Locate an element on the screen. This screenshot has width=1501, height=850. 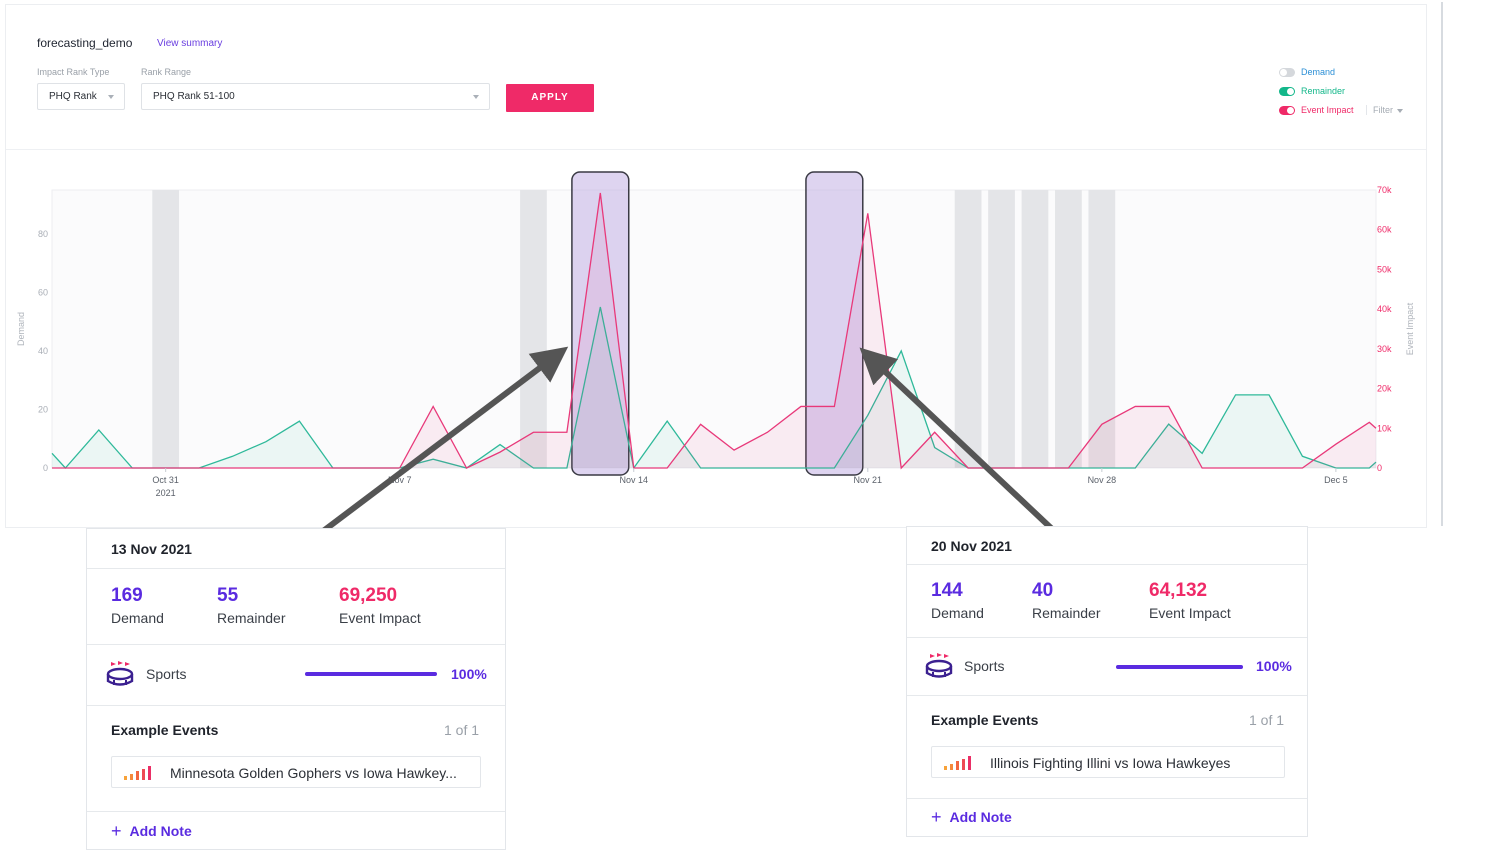
impact-rank-type-value: PHQ Rank is located at coordinates (73, 96).